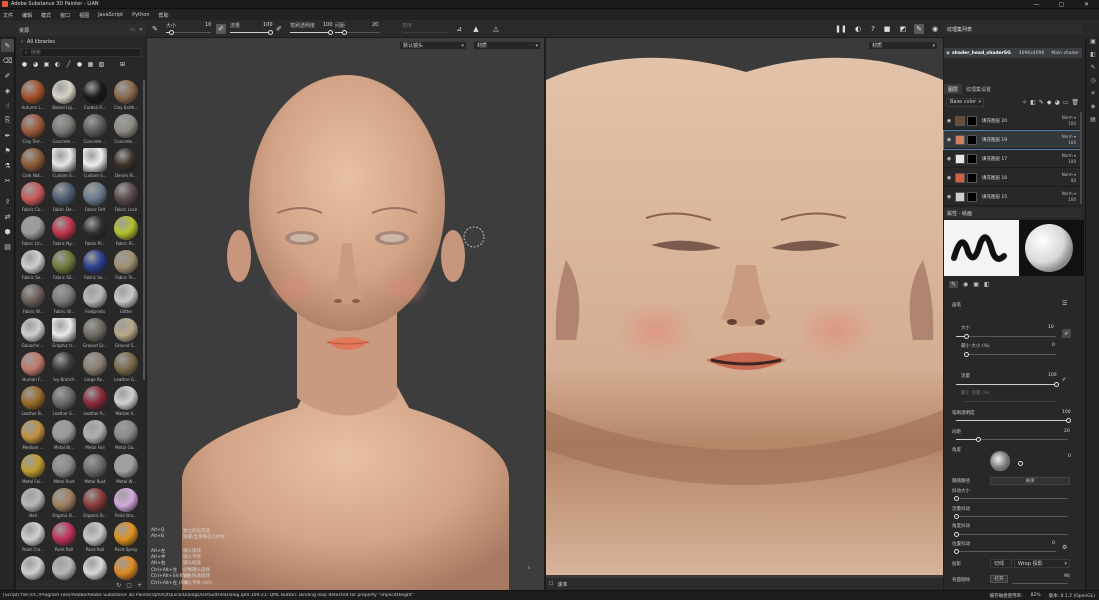 This screenshot has height=600, width=1099. Describe the element at coordinates (903, 29) in the screenshot. I see `display-icon: ◩` at that location.